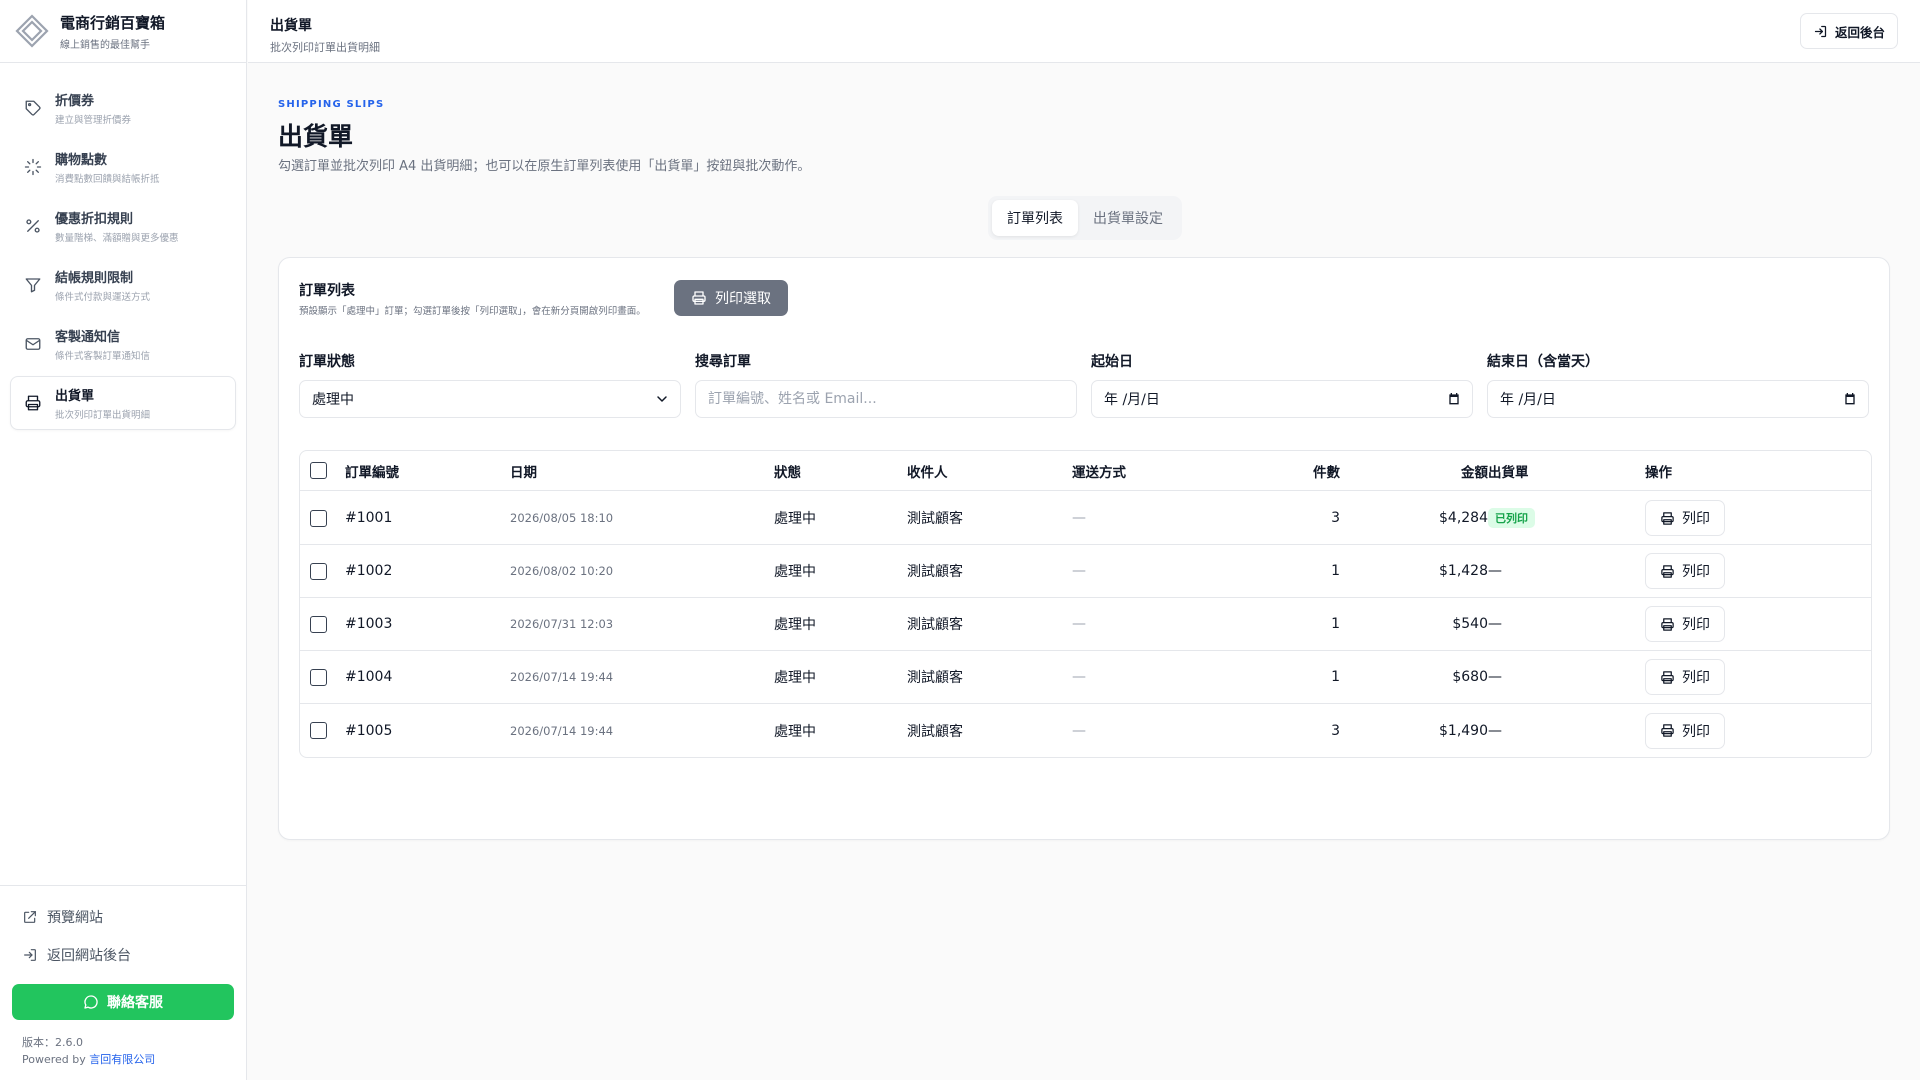  What do you see at coordinates (316, 136) in the screenshot?
I see `page-title: 出貨單` at bounding box center [316, 136].